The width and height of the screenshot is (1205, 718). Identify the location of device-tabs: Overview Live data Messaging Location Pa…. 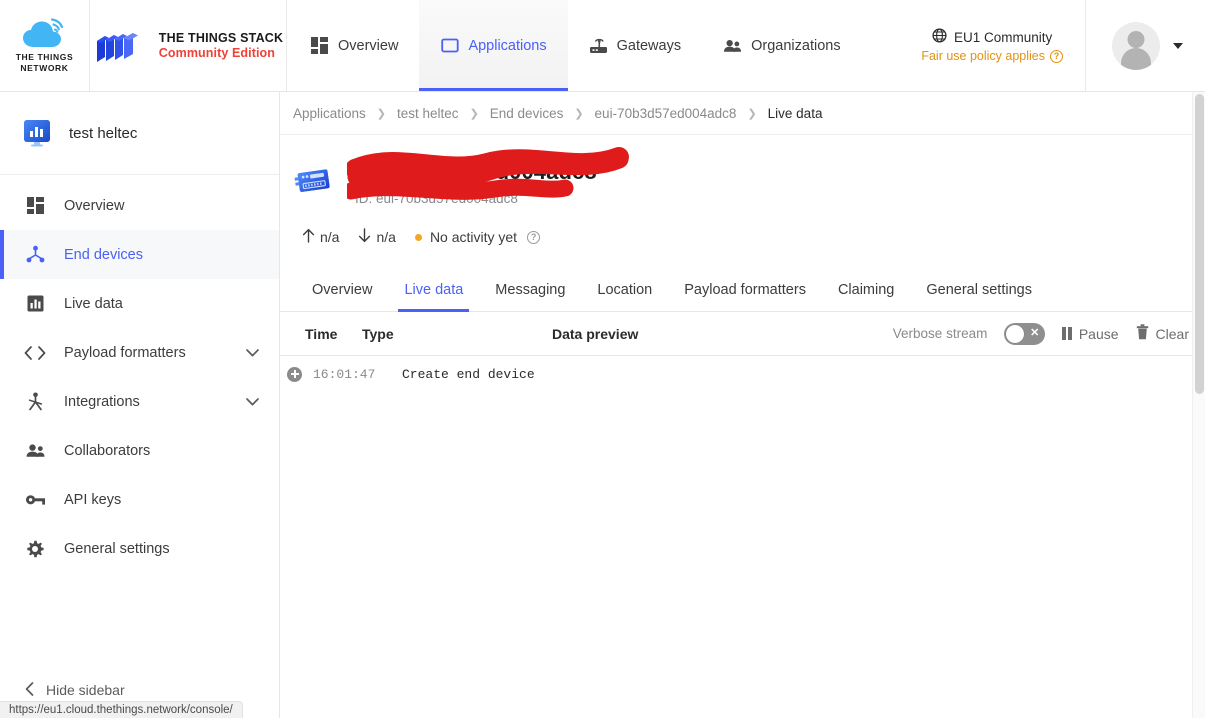
(742, 292).